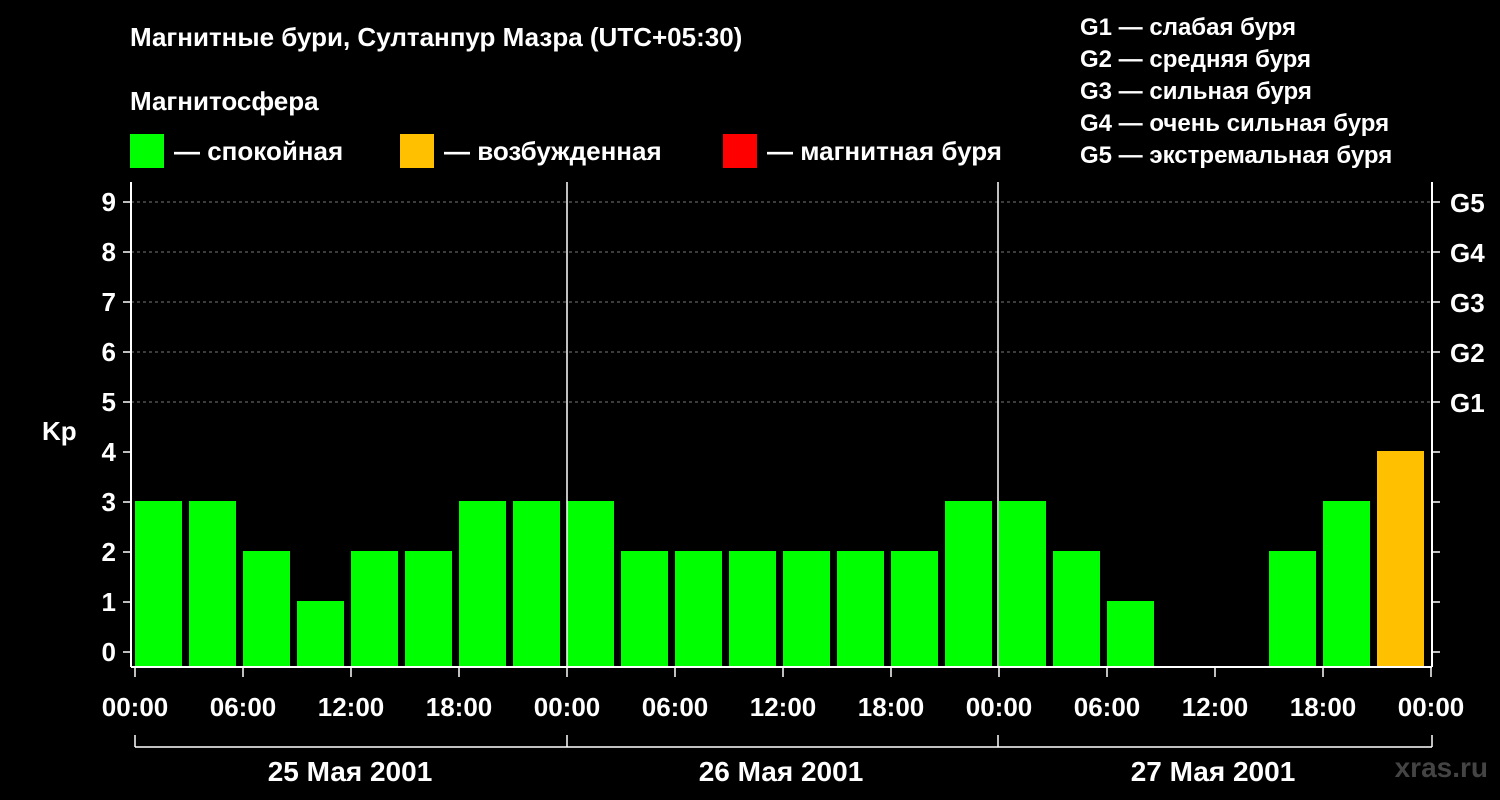 Image resolution: width=1500 pixels, height=800 pixels. I want to click on g-level-label: G5, so click(1467, 203).